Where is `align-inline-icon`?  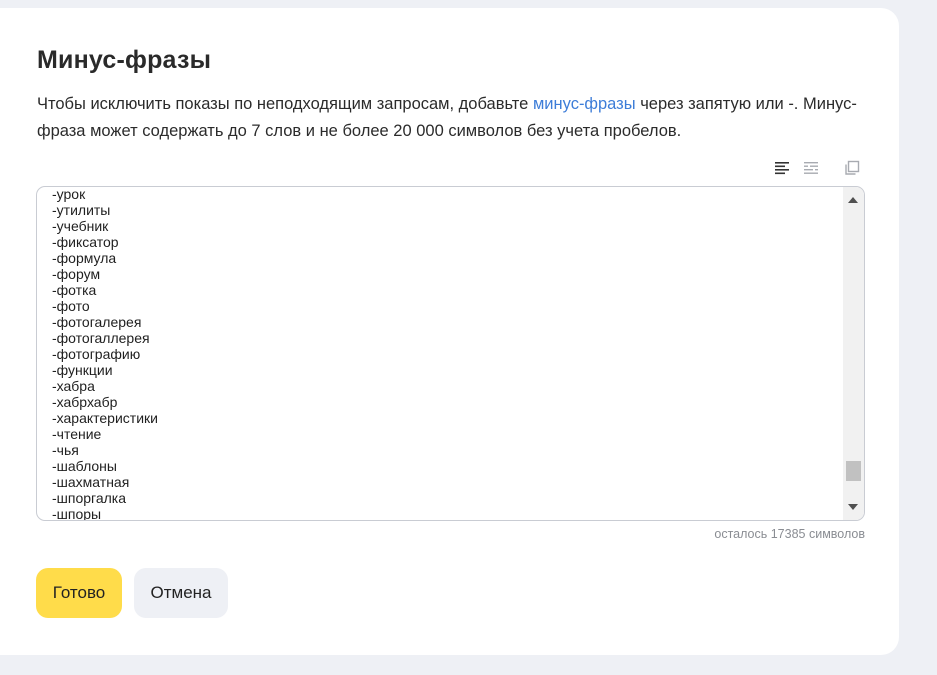
align-inline-icon is located at coordinates (811, 168).